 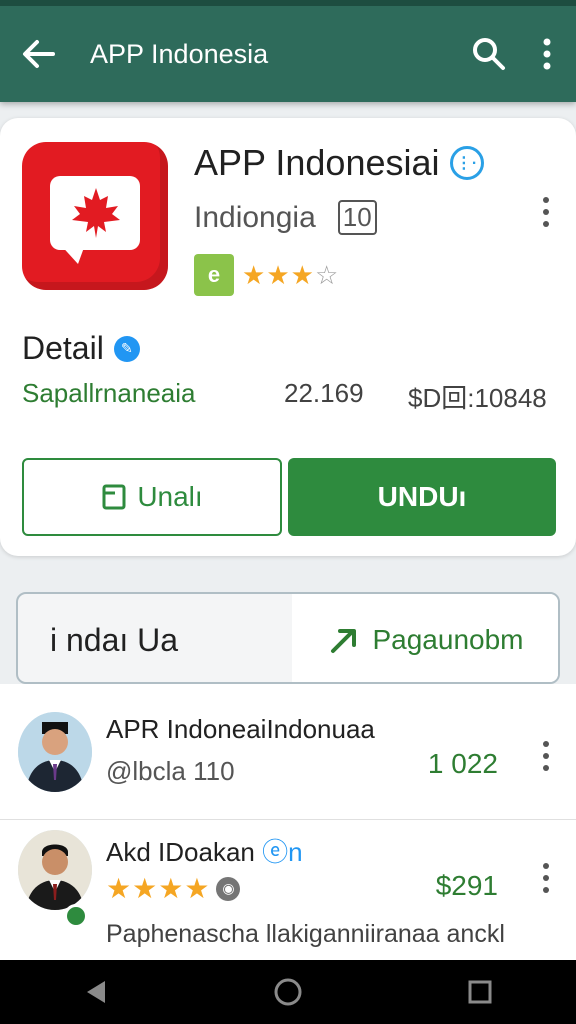 What do you see at coordinates (317, 162) in the screenshot?
I see `app-name: APP Indonesiai` at bounding box center [317, 162].